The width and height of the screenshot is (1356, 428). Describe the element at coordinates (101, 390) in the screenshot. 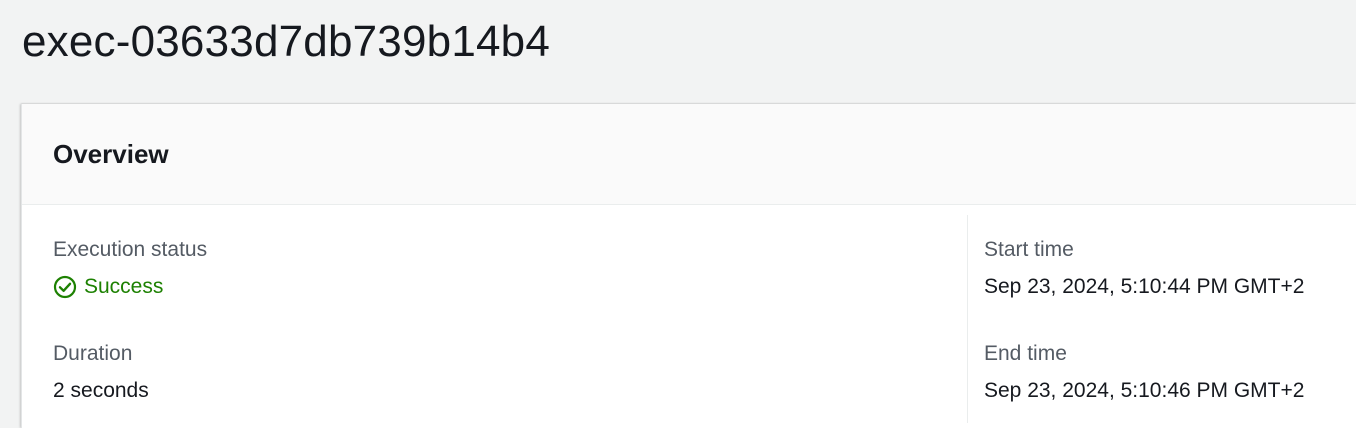

I see `duration-value: 2 seconds` at that location.